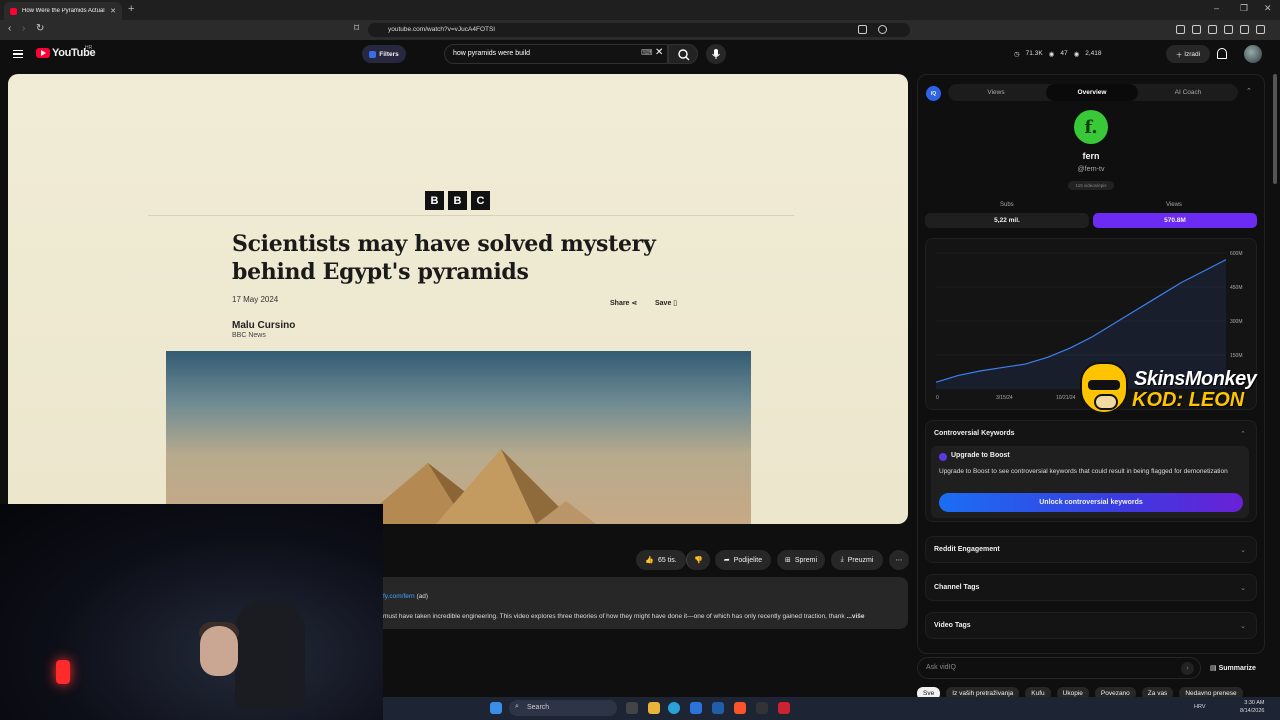 The height and width of the screenshot is (720, 1280). Describe the element at coordinates (857, 560) in the screenshot. I see `download-button: ⤓ Preuzmi` at that location.